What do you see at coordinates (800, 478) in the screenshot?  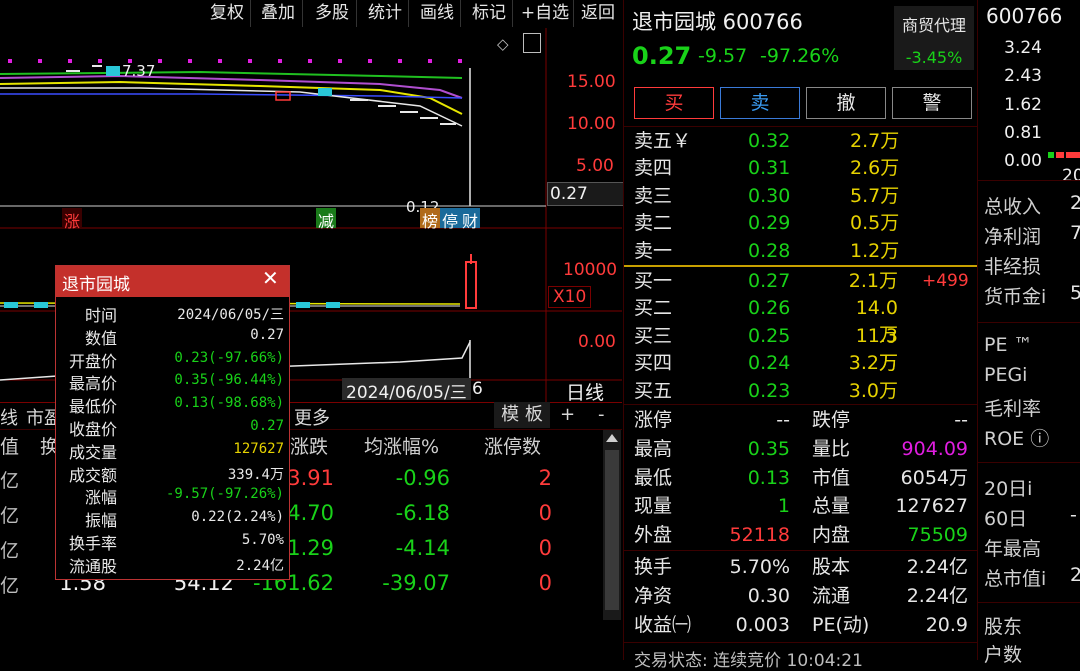 I see `stat-row: 最低 0.13 市值 6054万` at bounding box center [800, 478].